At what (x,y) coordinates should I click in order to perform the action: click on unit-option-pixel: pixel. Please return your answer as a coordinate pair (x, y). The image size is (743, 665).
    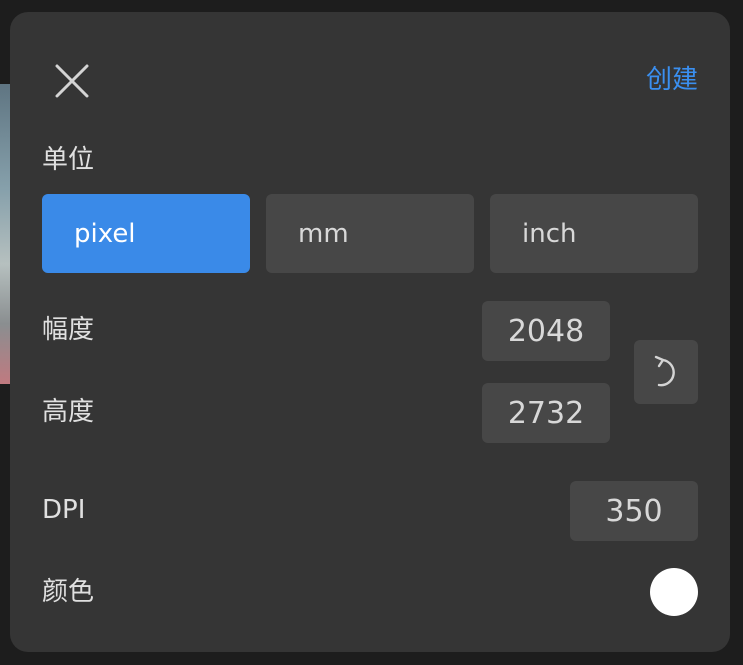
    Looking at the image, I should click on (146, 233).